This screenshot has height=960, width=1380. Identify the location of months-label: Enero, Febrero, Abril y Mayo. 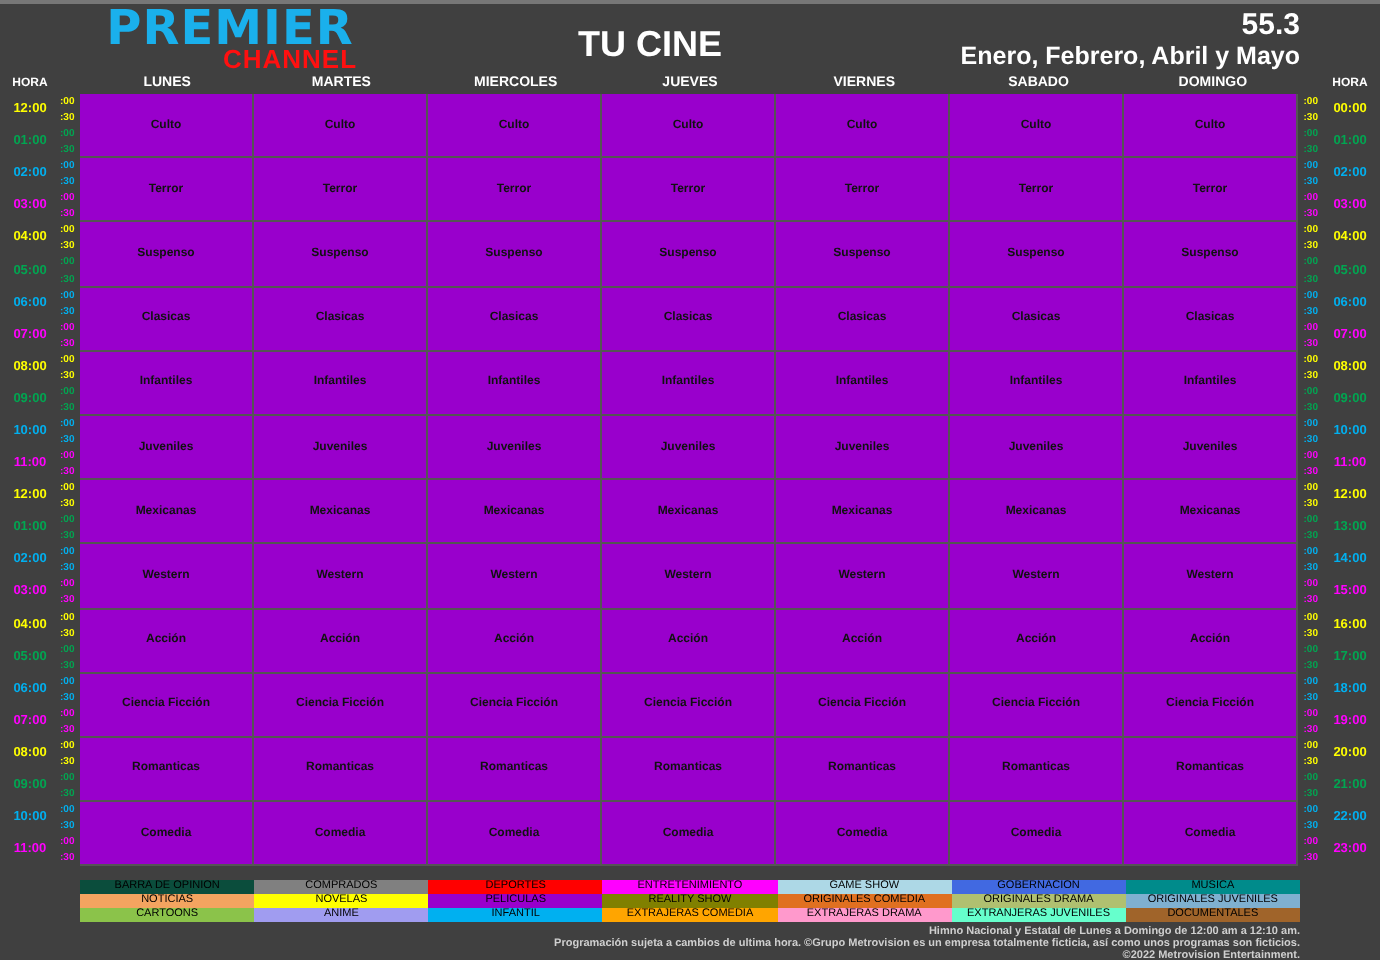
(1130, 56).